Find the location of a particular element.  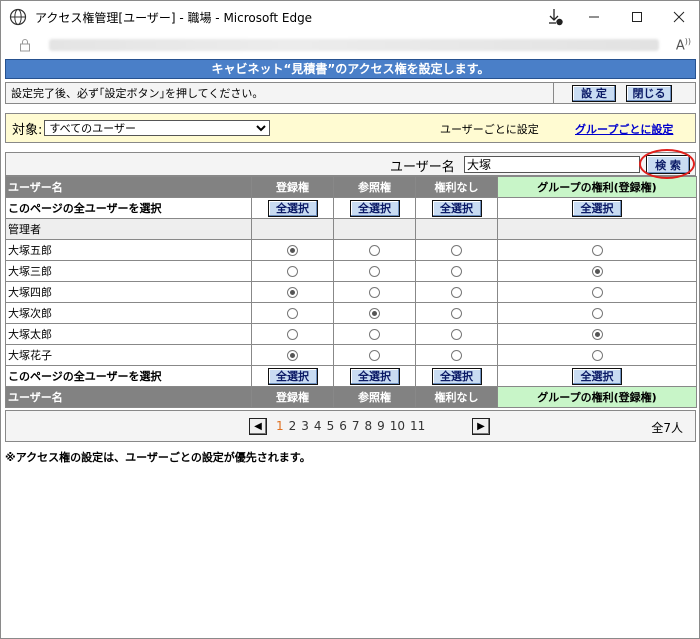

user-name: 大塚花子 is located at coordinates (128, 355).